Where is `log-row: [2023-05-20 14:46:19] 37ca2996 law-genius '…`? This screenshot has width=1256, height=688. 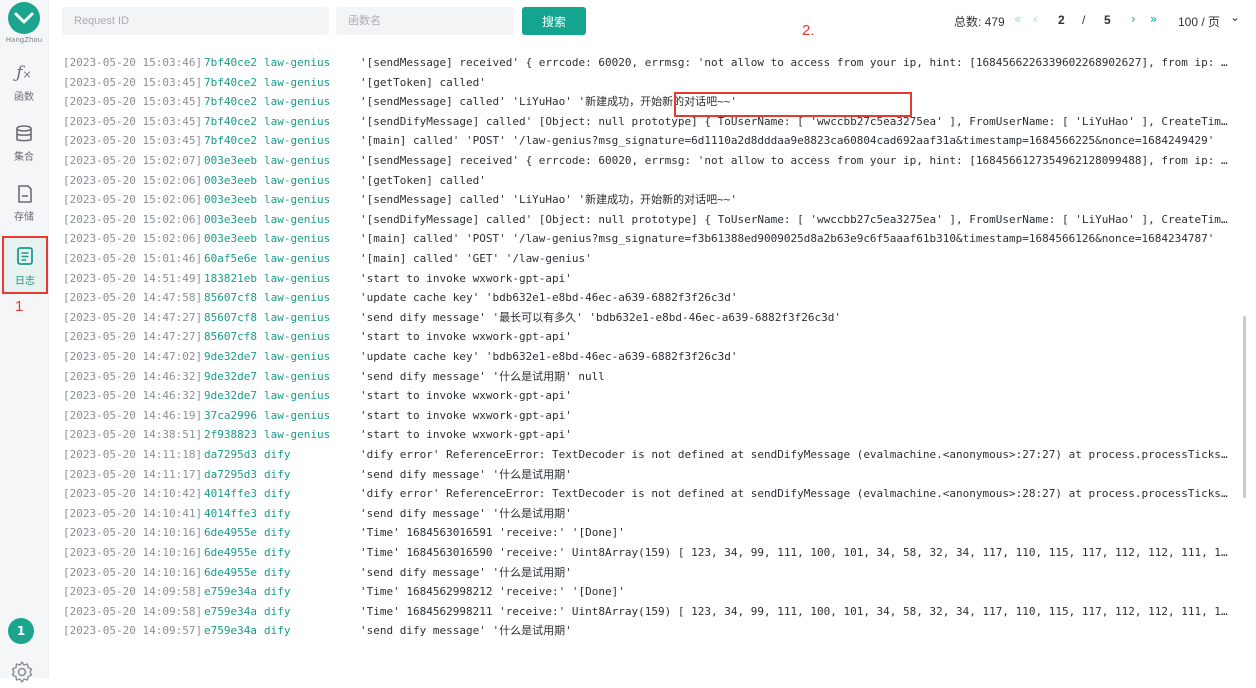 log-row: [2023-05-20 14:46:19] 37ca2996 law-genius '… is located at coordinates (648, 415).